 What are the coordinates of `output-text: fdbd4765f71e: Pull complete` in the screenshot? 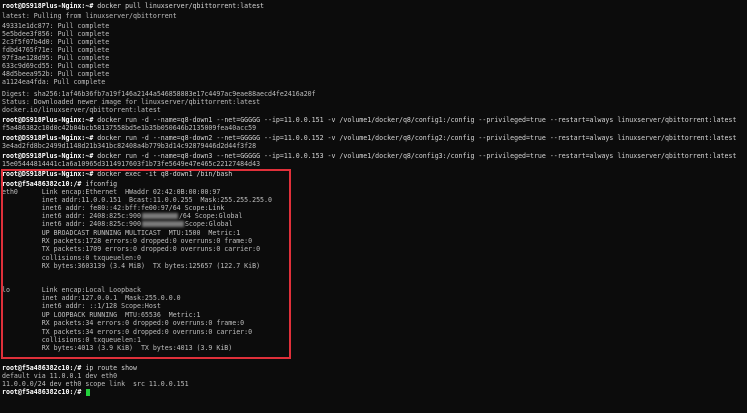 It's located at (56, 50).